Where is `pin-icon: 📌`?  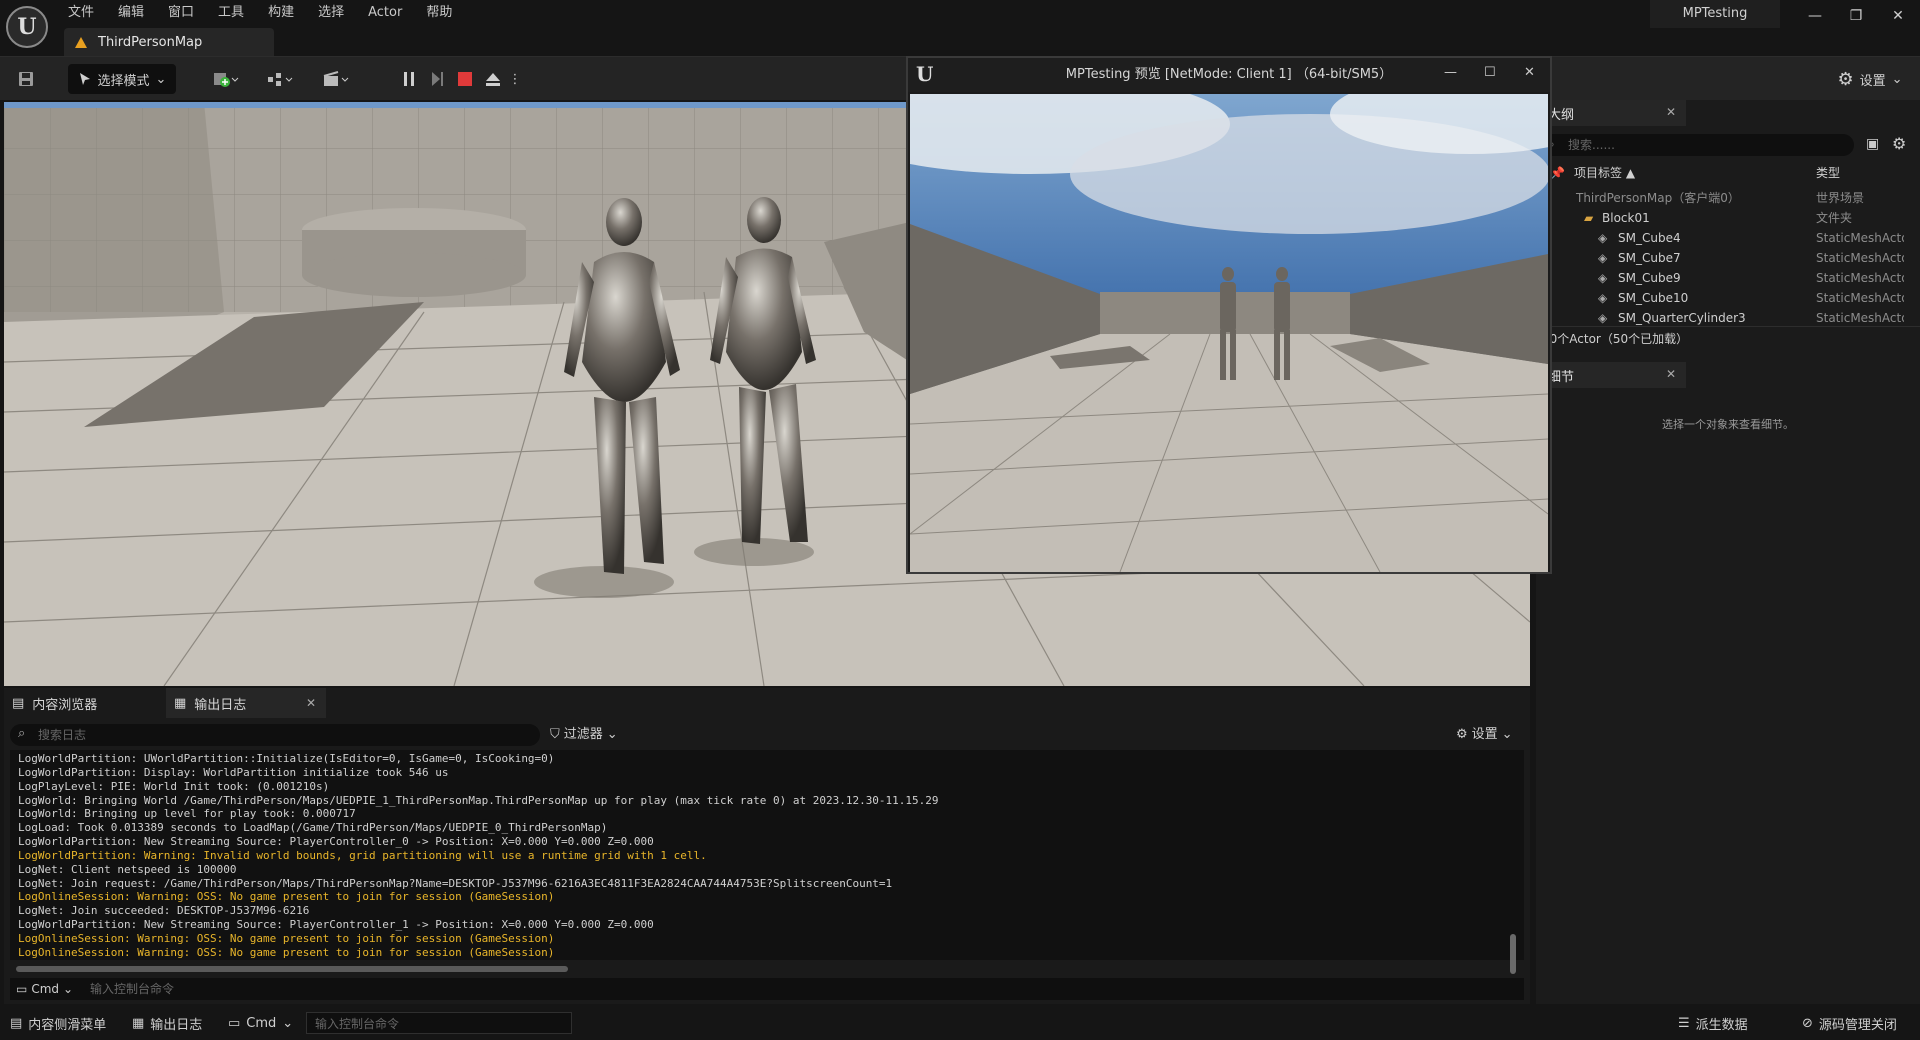 pin-icon: 📌 is located at coordinates (1557, 173).